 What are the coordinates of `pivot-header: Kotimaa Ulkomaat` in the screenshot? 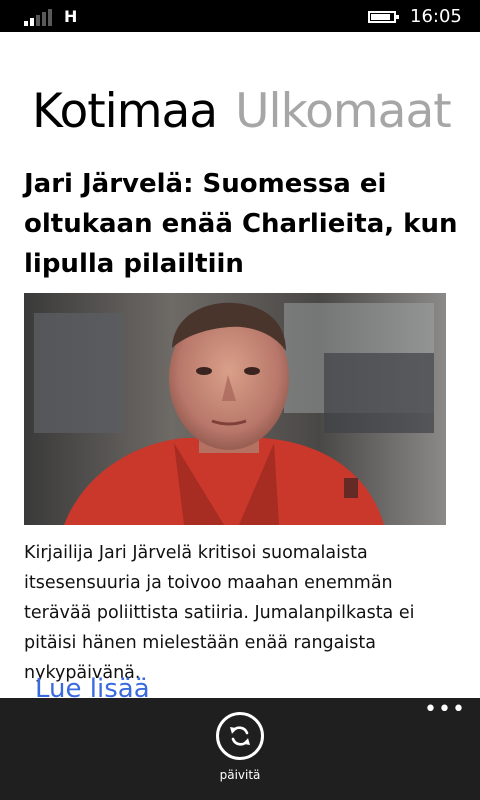 It's located at (250, 112).